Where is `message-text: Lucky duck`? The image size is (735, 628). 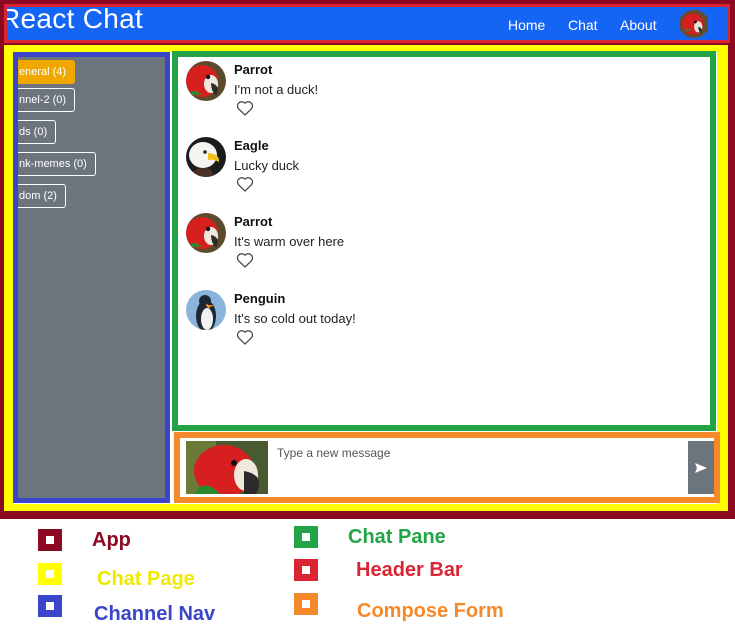 message-text: Lucky duck is located at coordinates (267, 165).